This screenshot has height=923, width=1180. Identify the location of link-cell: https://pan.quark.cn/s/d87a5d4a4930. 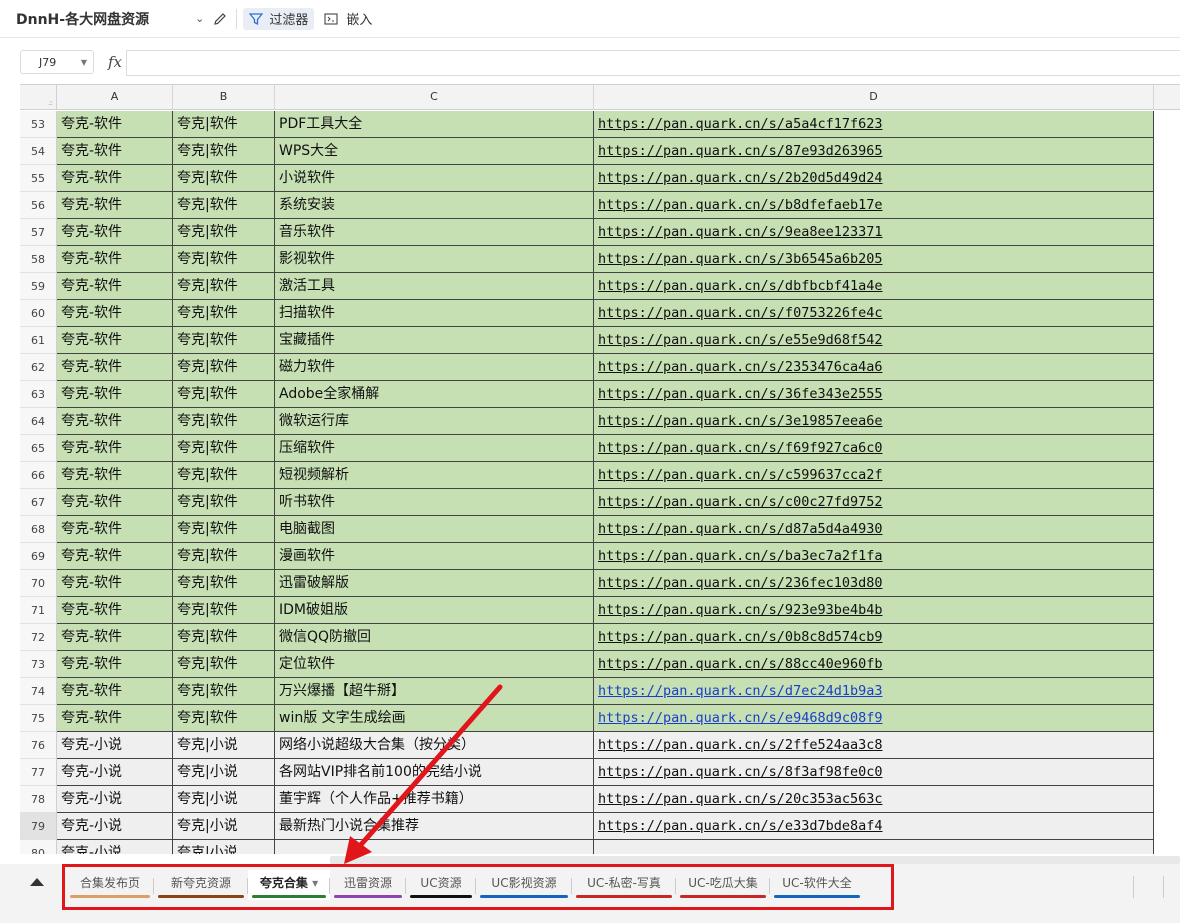
(874, 529).